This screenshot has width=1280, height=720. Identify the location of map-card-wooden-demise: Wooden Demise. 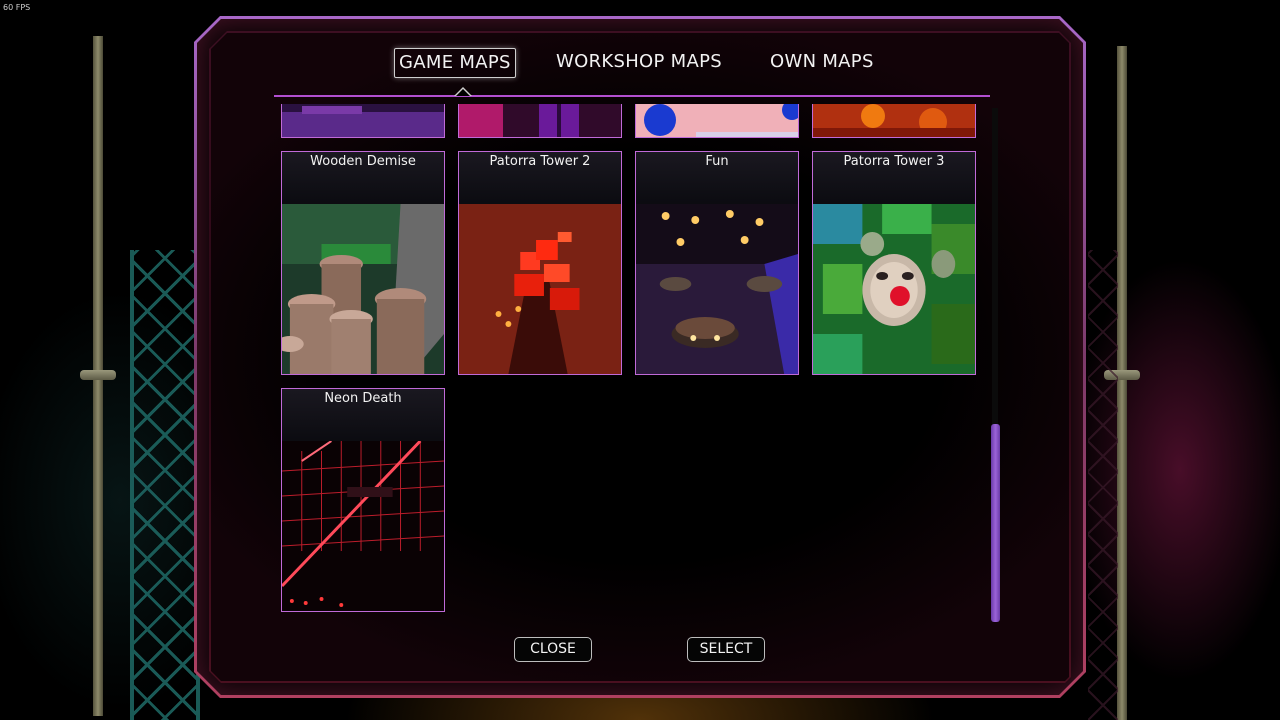
(363, 263).